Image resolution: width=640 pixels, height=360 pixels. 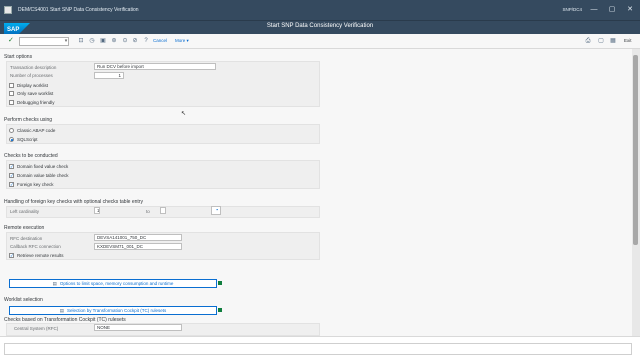 What do you see at coordinates (138, 327) in the screenshot?
I see `central-system-field: NONE` at bounding box center [138, 327].